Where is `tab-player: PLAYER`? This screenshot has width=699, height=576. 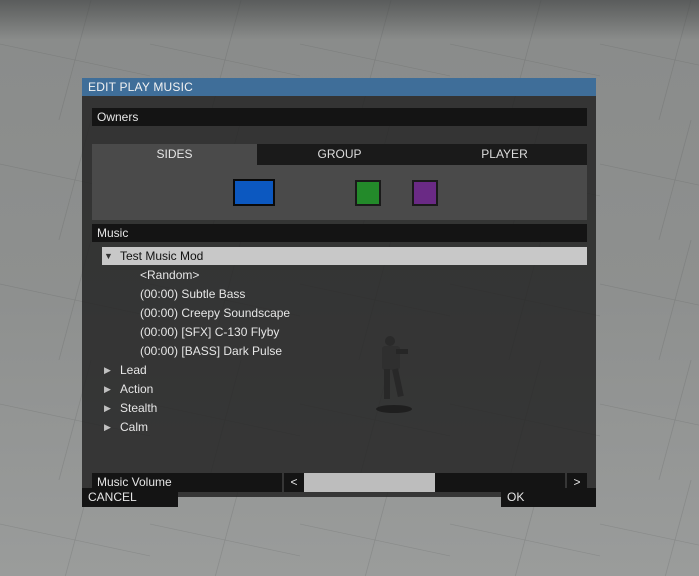 tab-player: PLAYER is located at coordinates (504, 154).